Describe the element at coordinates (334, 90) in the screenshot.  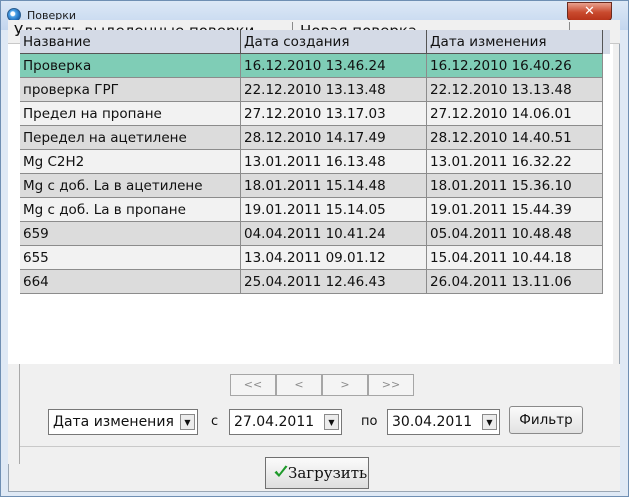
I see `cell-created: 22.12.2010 13.13.48` at that location.